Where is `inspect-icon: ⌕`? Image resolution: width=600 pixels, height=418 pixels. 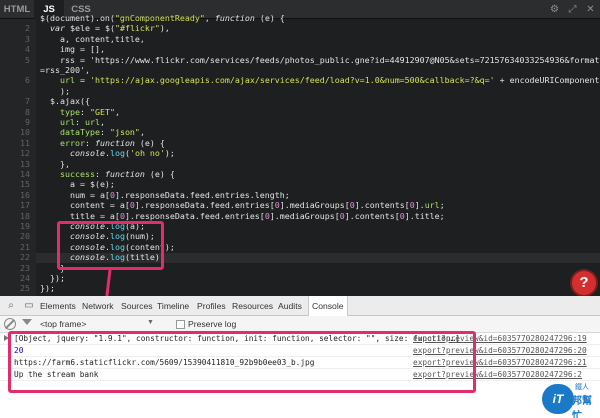
inspect-icon: ⌕ is located at coordinates (11, 306).